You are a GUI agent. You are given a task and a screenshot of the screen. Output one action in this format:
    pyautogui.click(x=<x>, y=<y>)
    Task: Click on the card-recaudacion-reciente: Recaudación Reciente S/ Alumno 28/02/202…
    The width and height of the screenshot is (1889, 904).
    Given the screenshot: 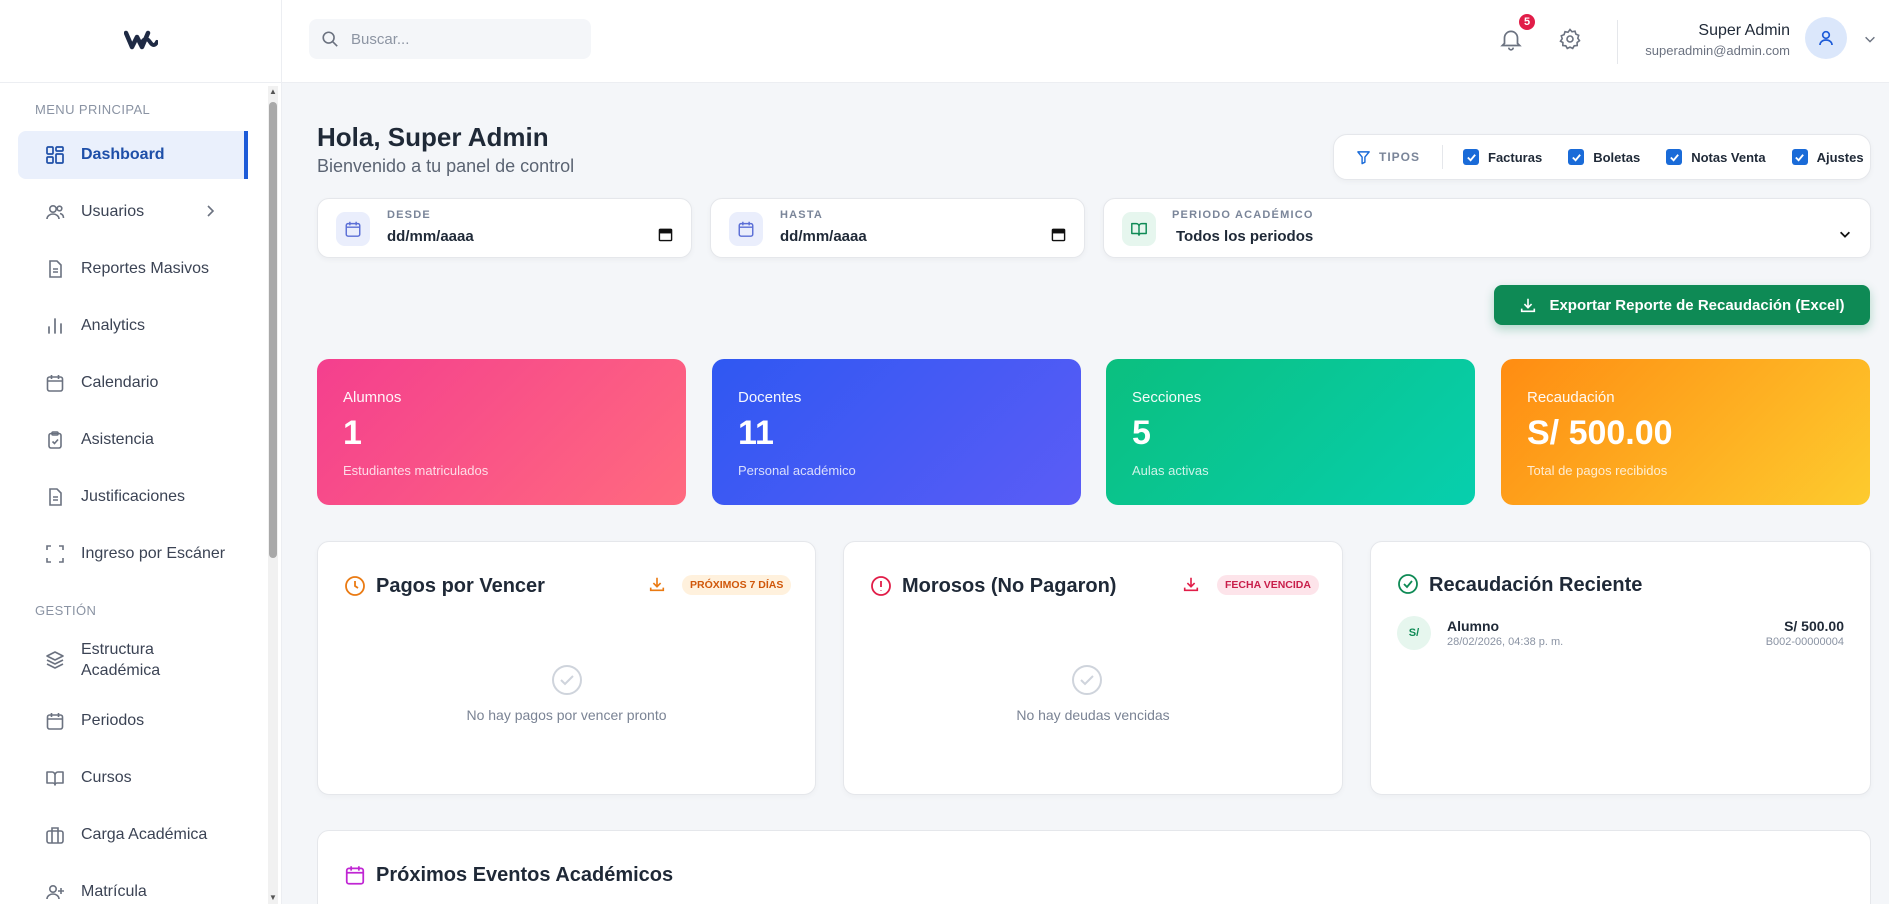 What is the action you would take?
    pyautogui.click(x=1620, y=668)
    